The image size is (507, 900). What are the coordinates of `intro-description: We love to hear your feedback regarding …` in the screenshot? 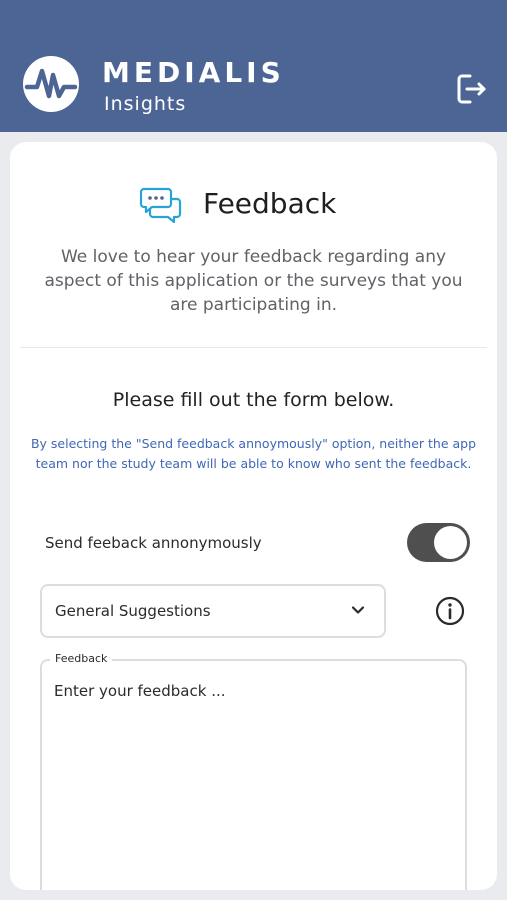 It's located at (253, 281).